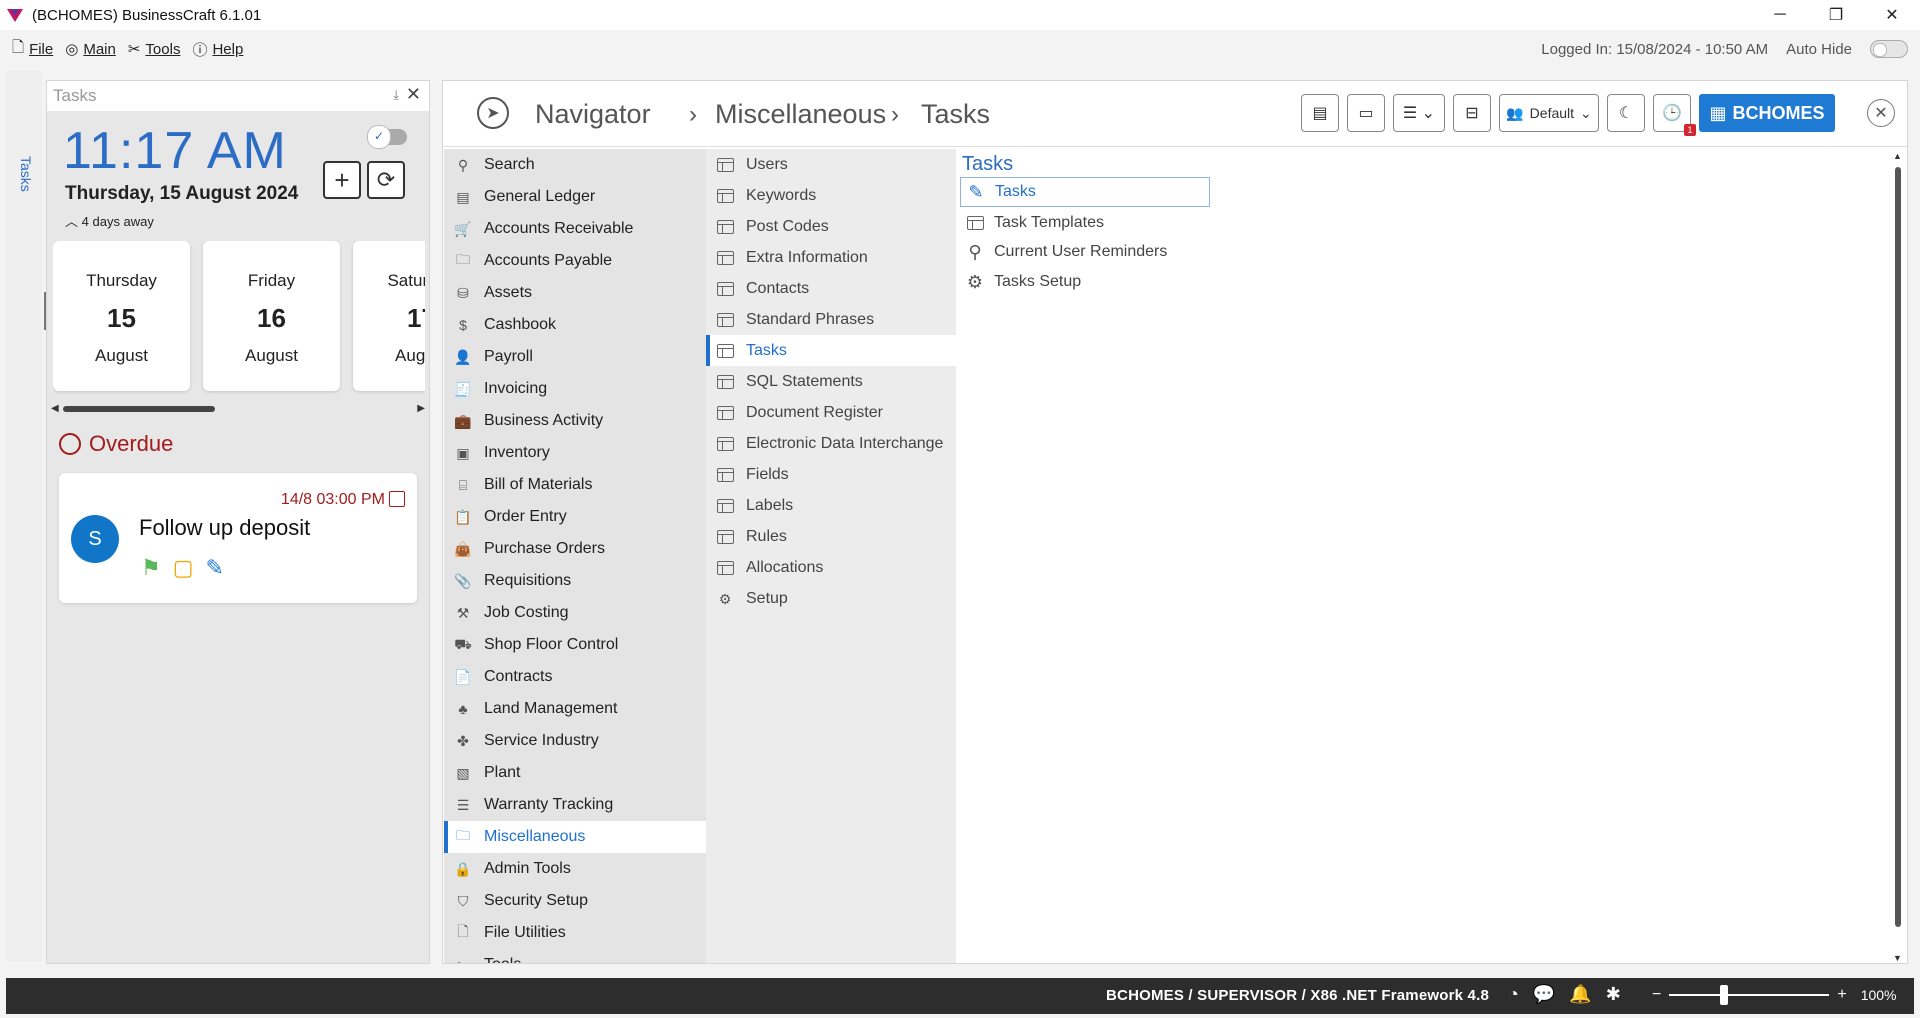 This screenshot has width=1920, height=1018. I want to click on menu-help: ⓘ Help, so click(217, 49).